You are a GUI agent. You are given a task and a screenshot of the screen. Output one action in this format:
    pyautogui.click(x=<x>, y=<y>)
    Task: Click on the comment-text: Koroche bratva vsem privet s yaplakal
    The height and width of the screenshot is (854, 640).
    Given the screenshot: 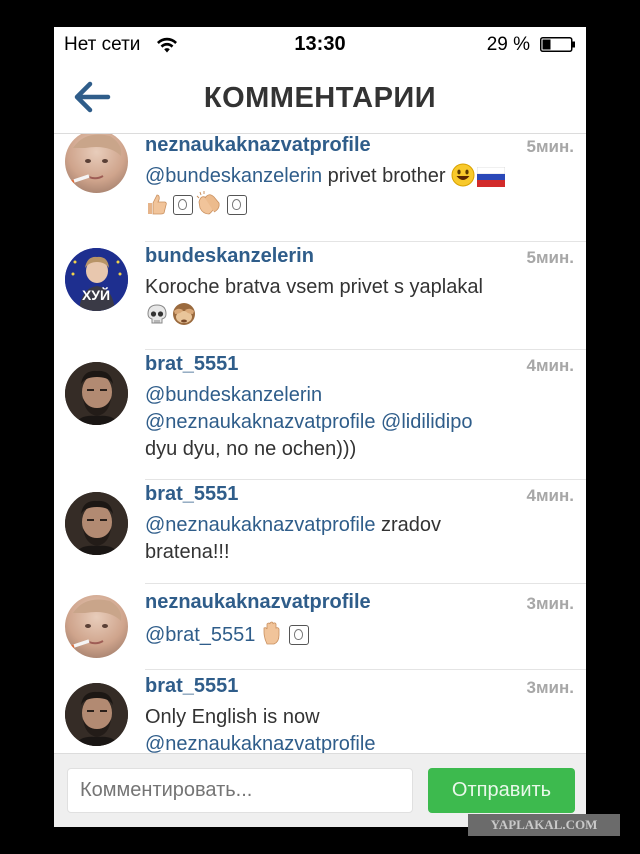 What is the action you would take?
    pyautogui.click(x=360, y=302)
    